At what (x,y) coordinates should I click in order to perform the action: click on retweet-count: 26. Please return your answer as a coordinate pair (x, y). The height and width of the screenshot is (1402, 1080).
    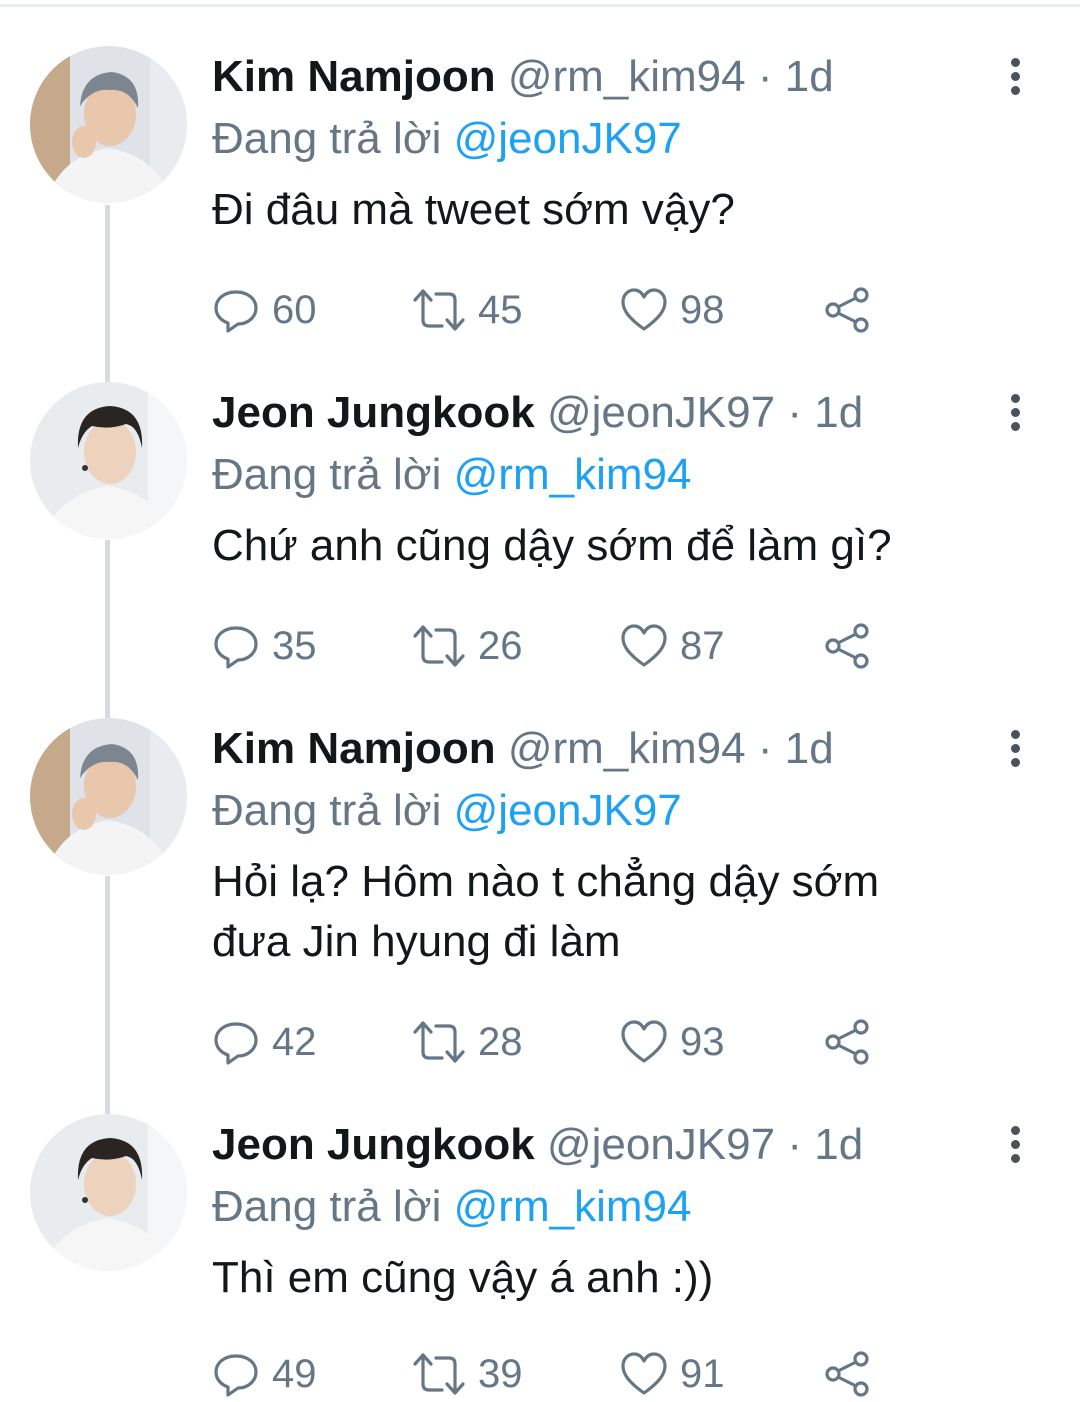
    Looking at the image, I should click on (500, 645).